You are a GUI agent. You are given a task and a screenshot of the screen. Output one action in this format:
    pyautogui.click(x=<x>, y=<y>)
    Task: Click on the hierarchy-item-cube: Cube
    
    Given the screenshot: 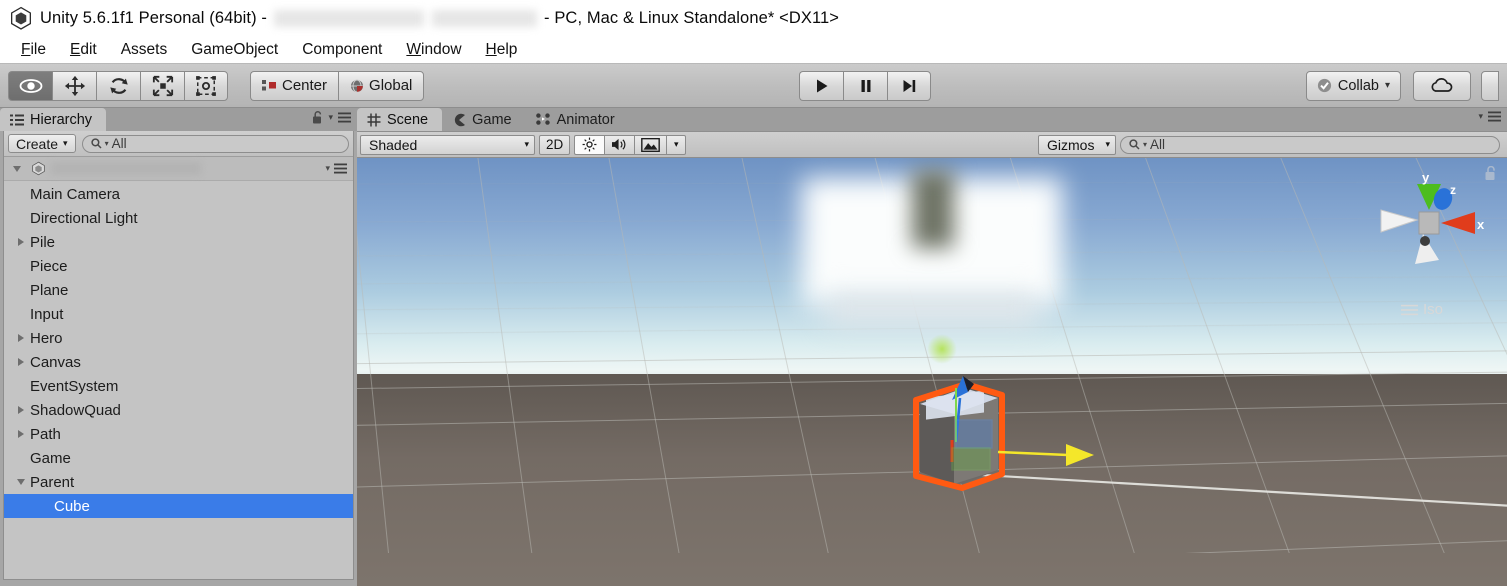 What is the action you would take?
    pyautogui.click(x=178, y=506)
    